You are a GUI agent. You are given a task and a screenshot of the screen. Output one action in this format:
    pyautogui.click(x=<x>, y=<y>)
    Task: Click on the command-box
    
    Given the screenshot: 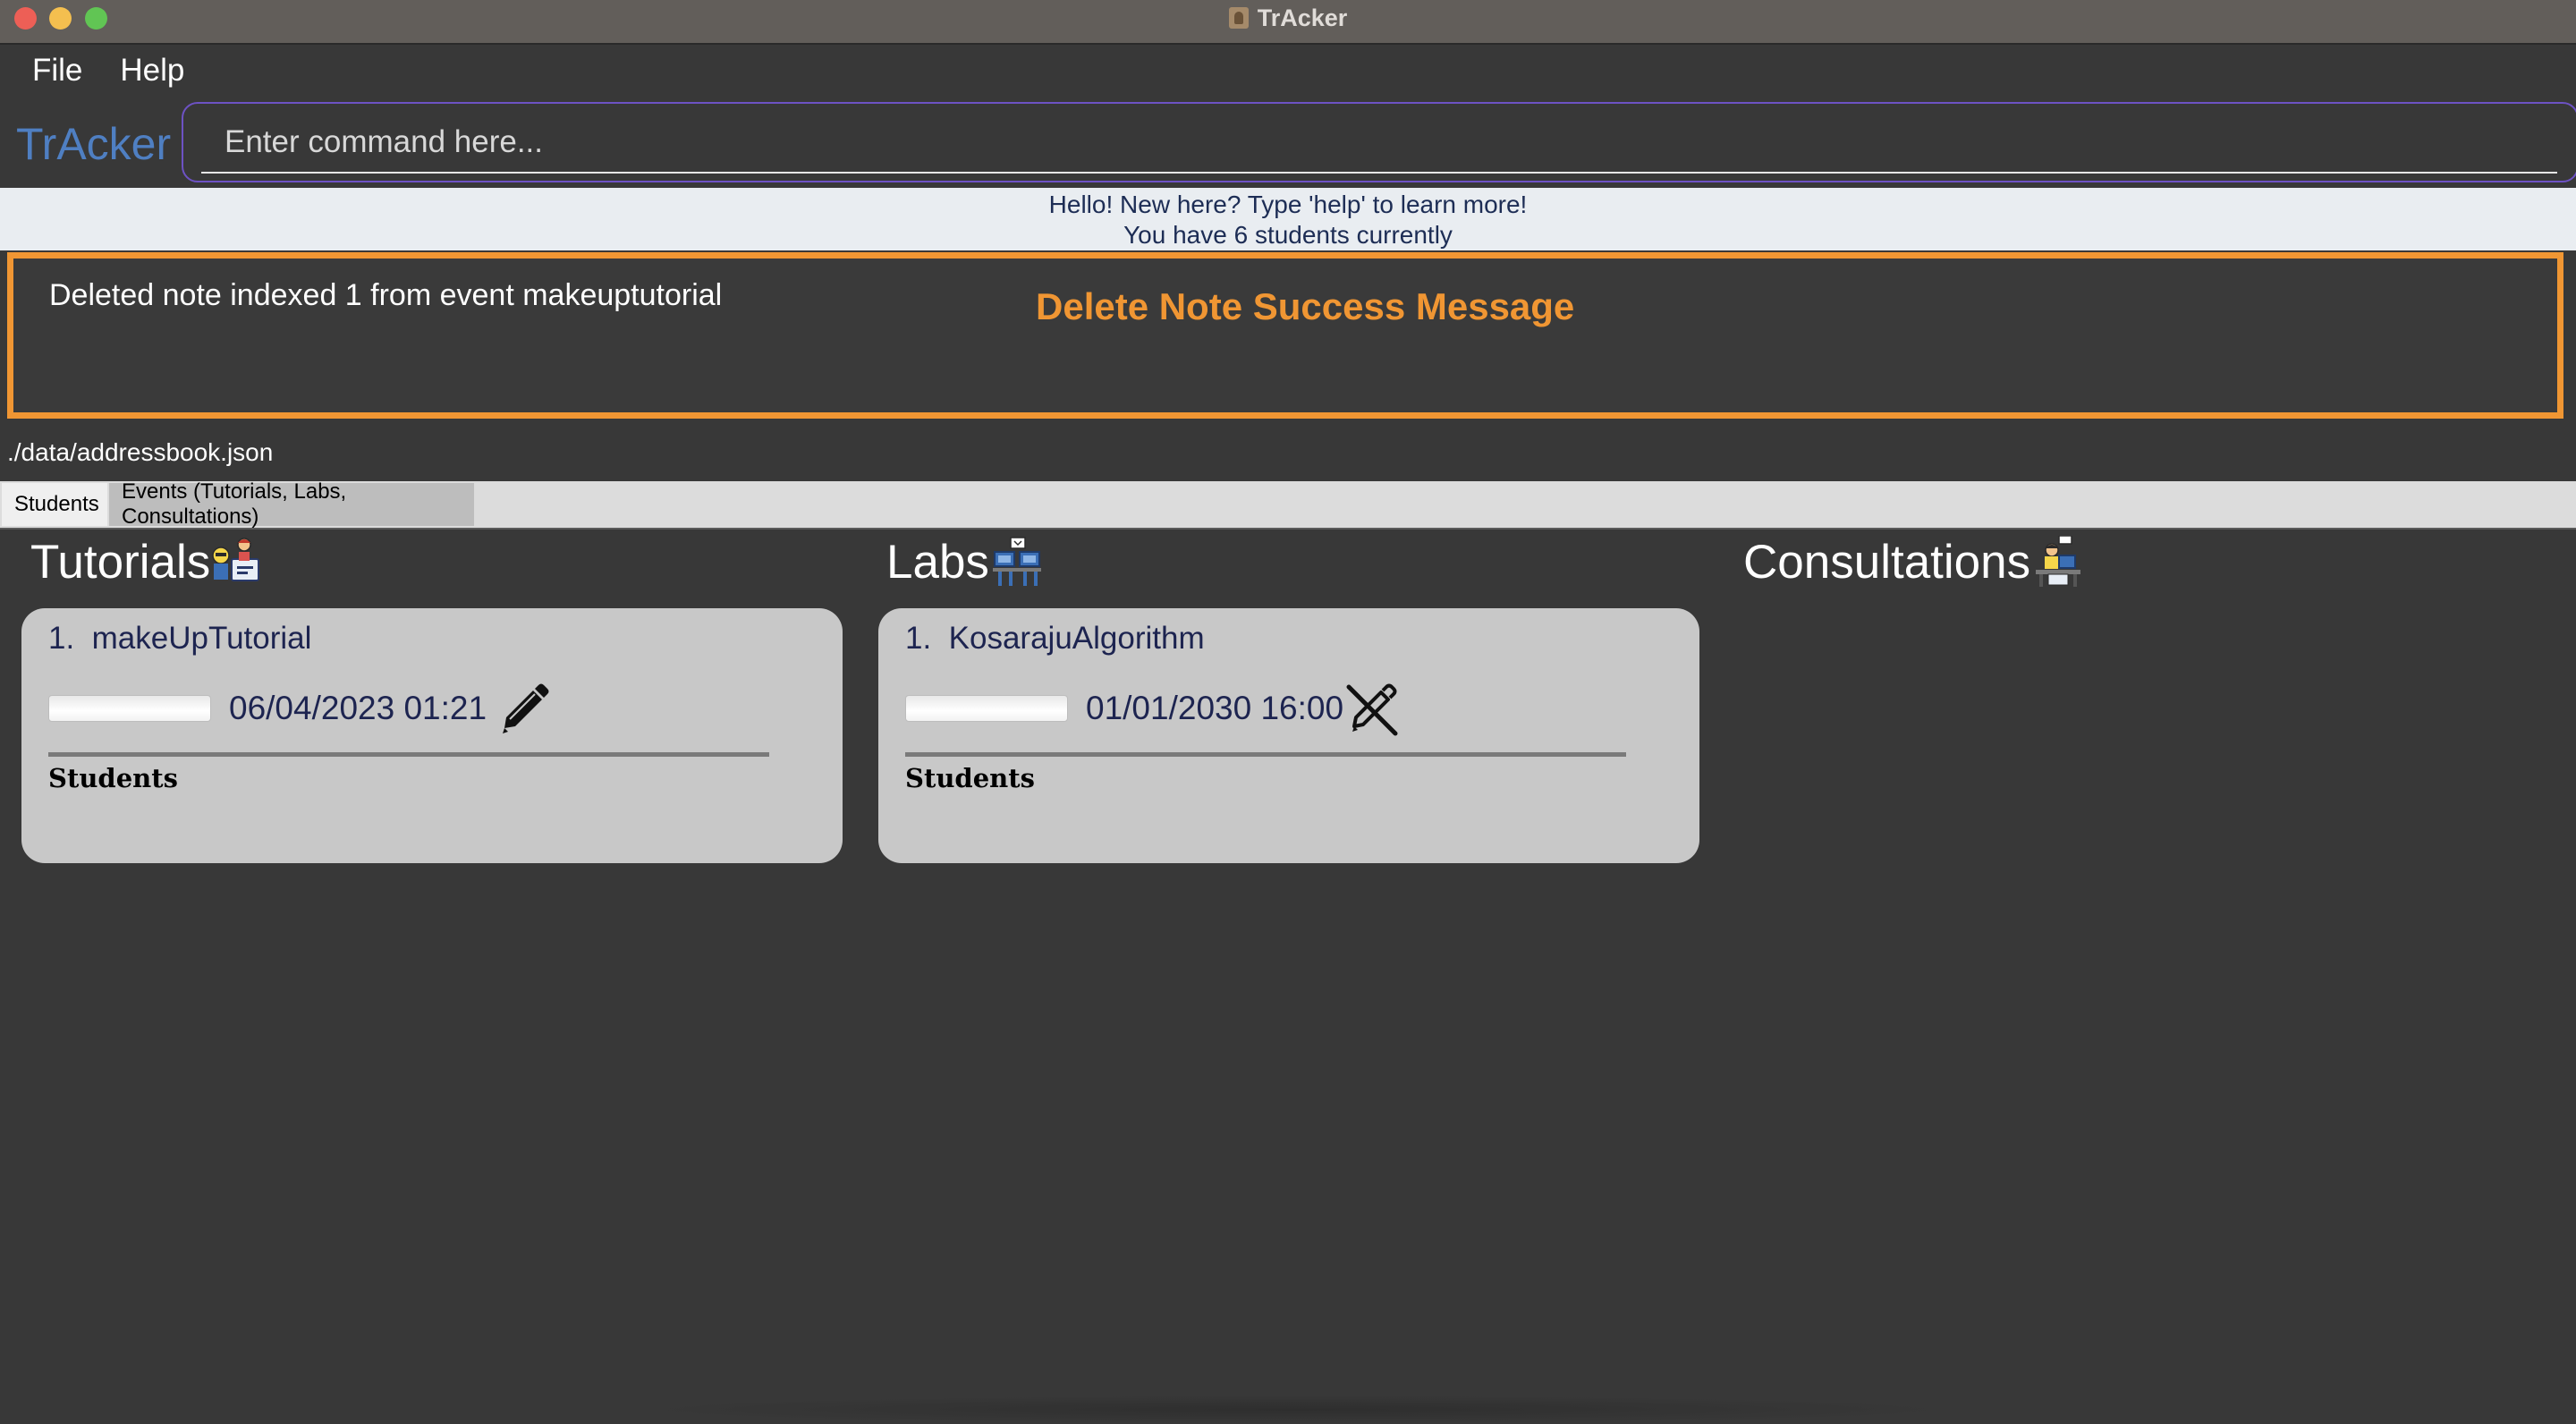 What is the action you would take?
    pyautogui.click(x=1379, y=142)
    